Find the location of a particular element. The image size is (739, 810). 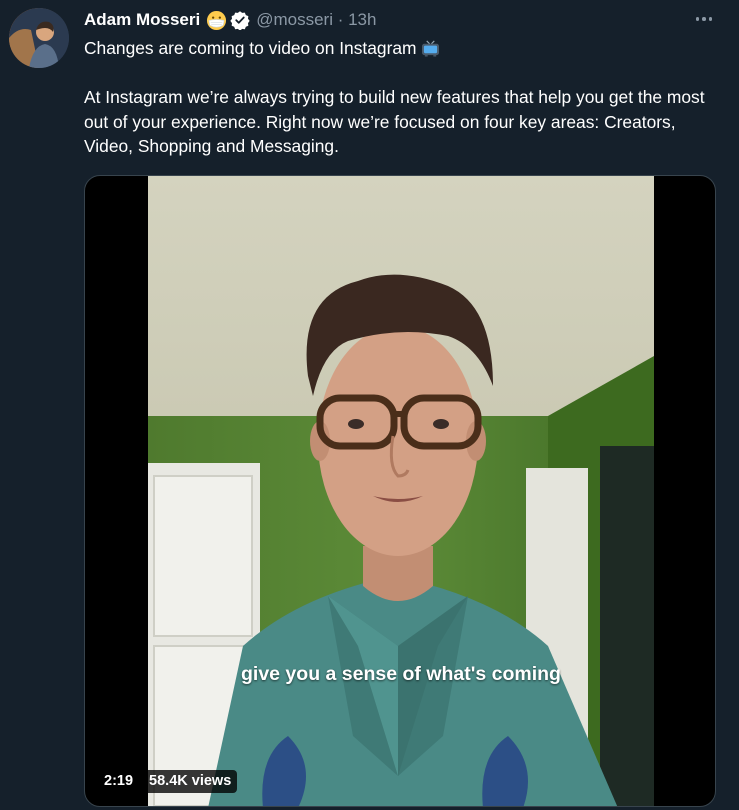

tweet-line-1: Changes are coming to video on Instagram is located at coordinates (250, 48).